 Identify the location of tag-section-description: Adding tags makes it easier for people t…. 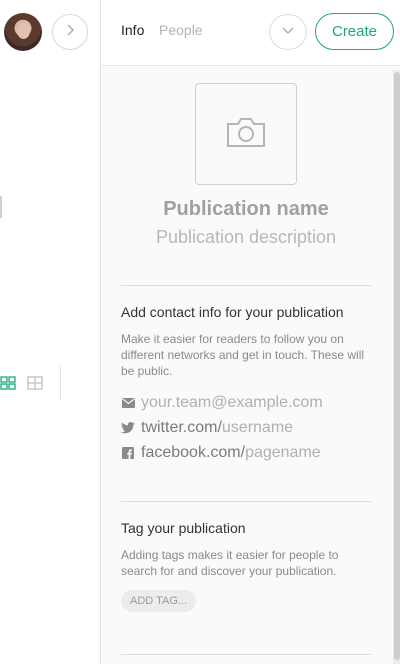
(230, 563).